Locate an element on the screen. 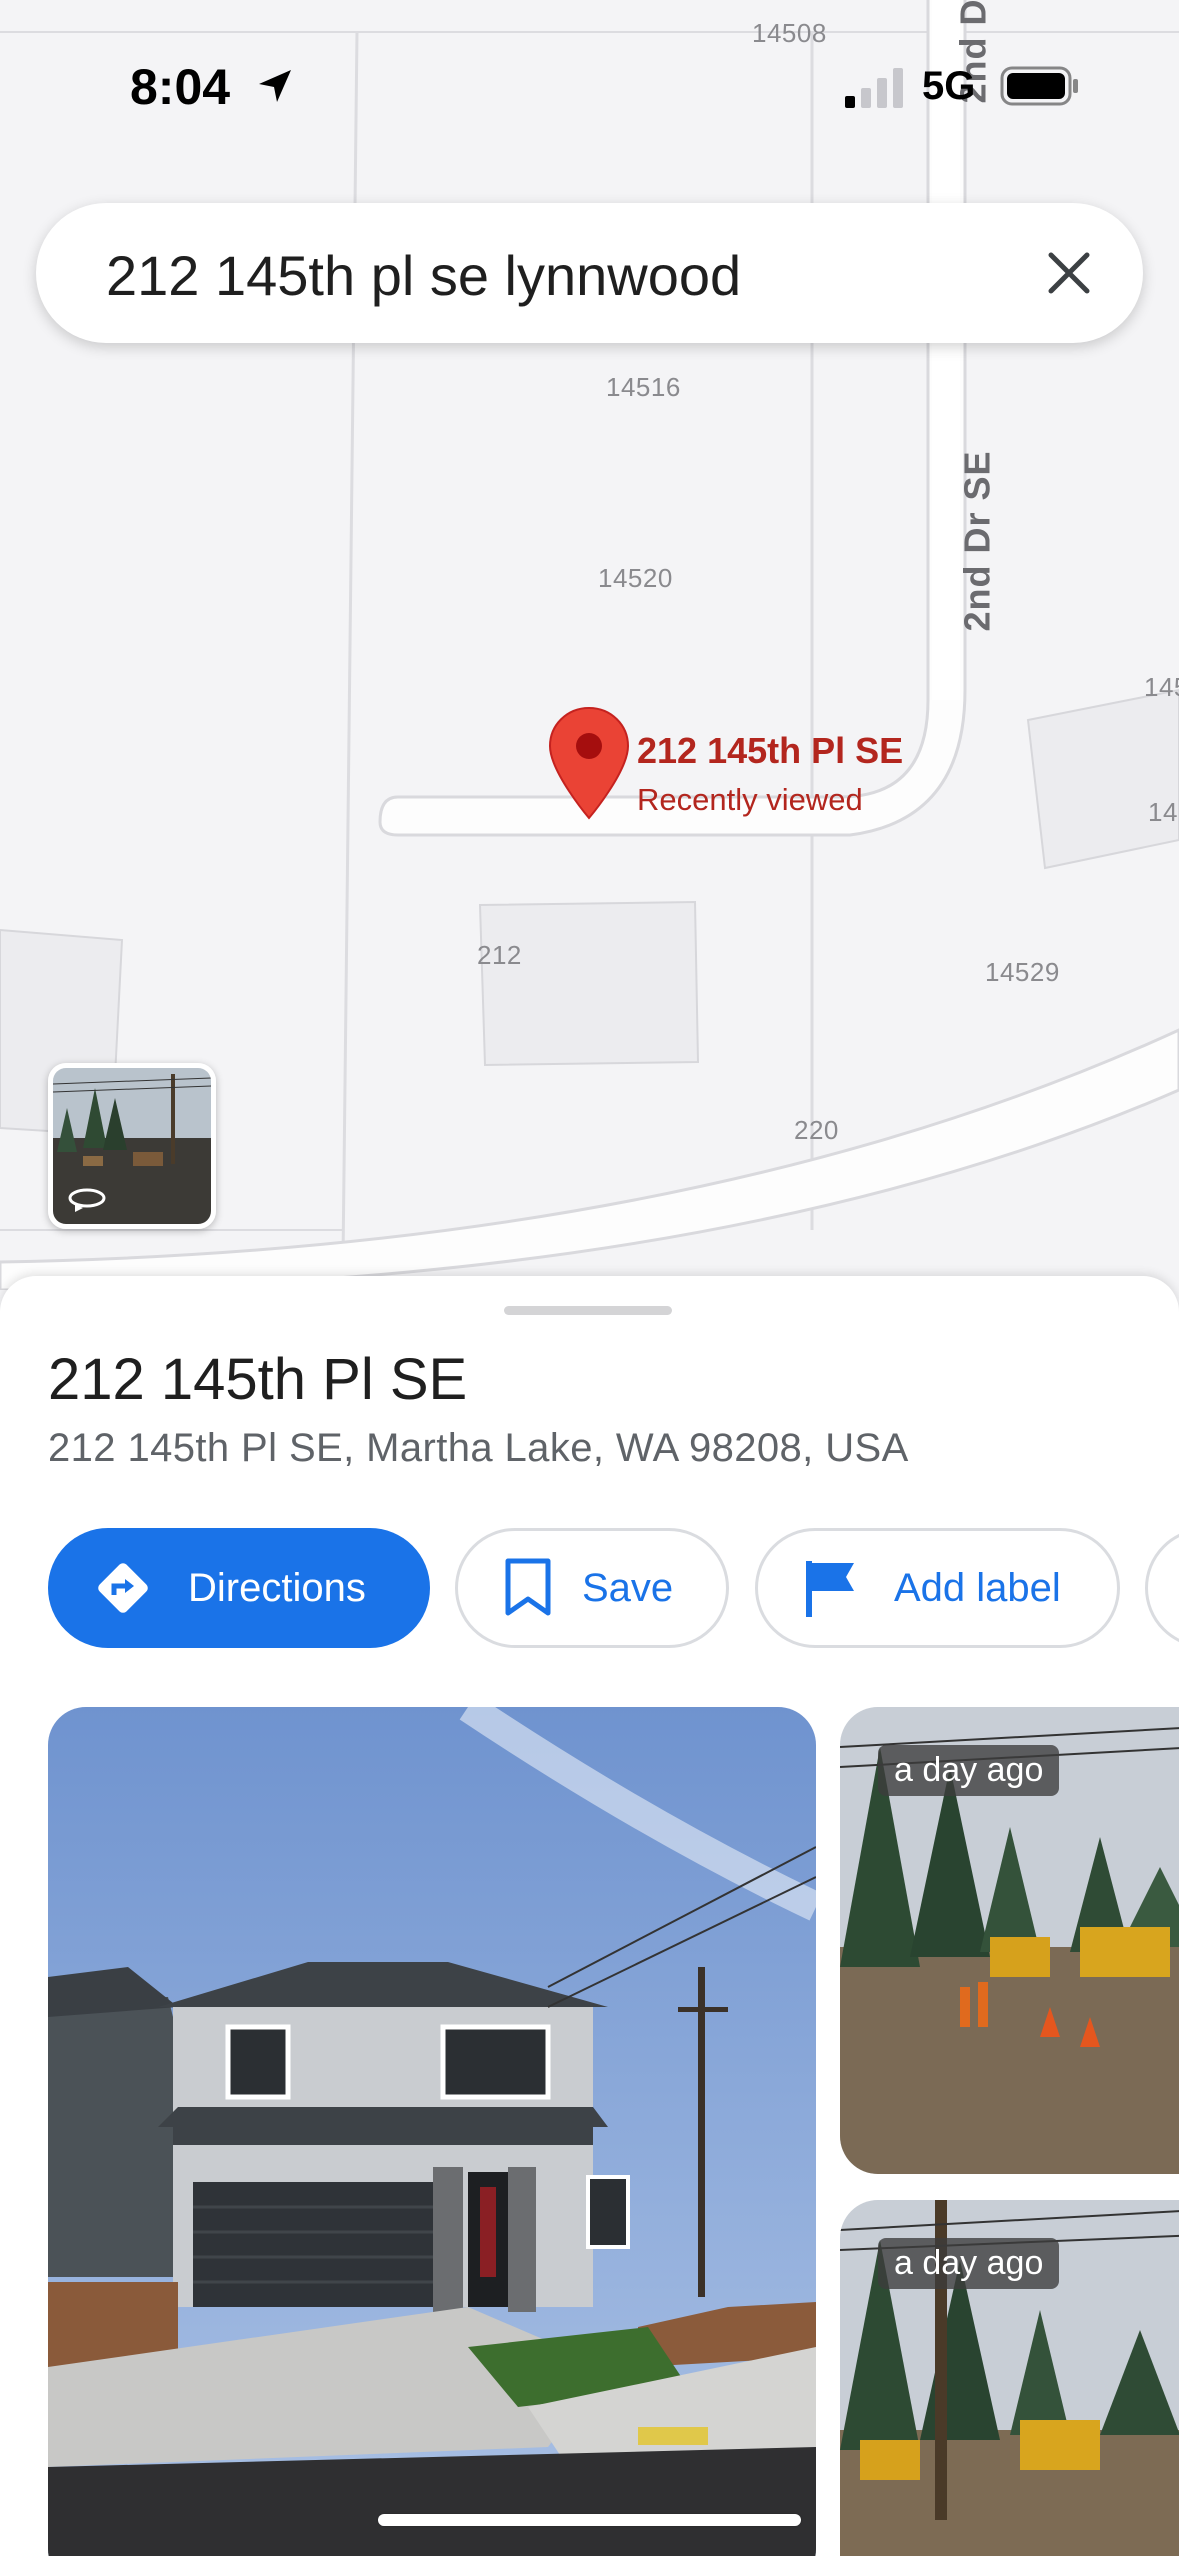 The image size is (1179, 2556). directions-icon is located at coordinates (123, 1588).